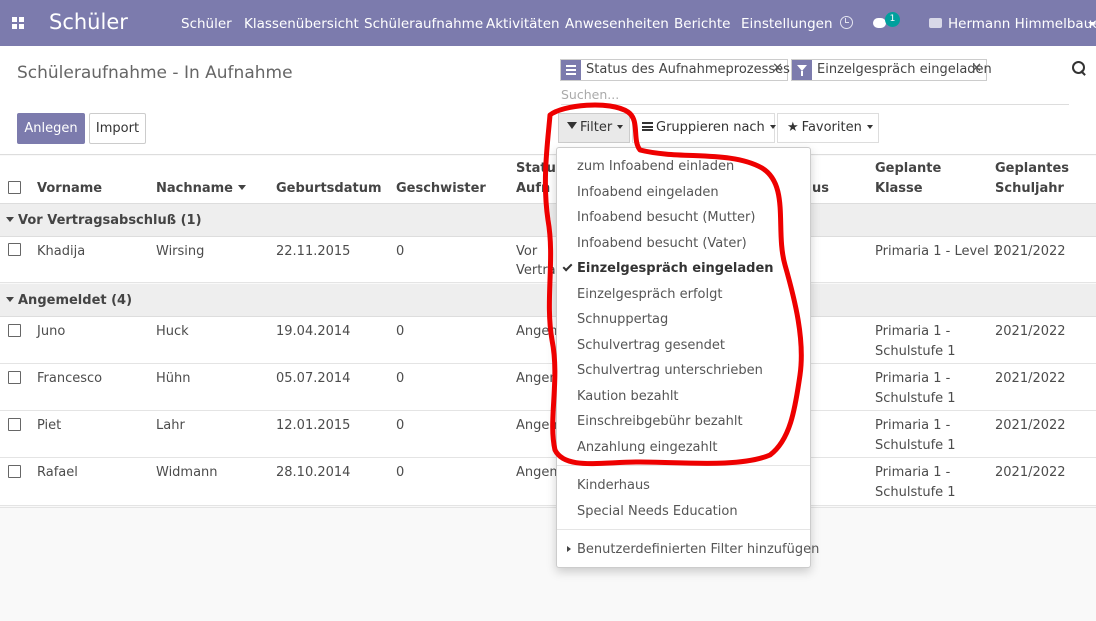 The height and width of the screenshot is (621, 1096). Describe the element at coordinates (313, 378) in the screenshot. I see `cell-geburtsdatum: 05.07.2014` at that location.